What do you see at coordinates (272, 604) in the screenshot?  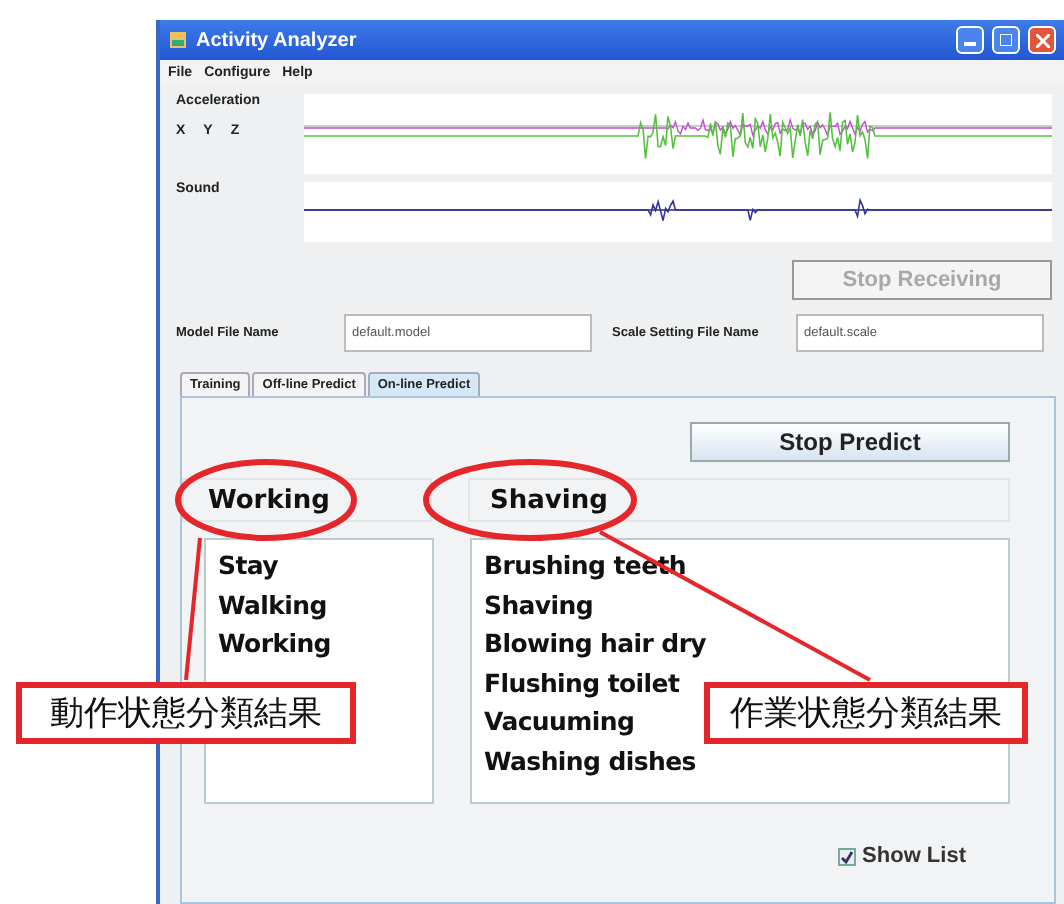 I see `list-item: Walking` at bounding box center [272, 604].